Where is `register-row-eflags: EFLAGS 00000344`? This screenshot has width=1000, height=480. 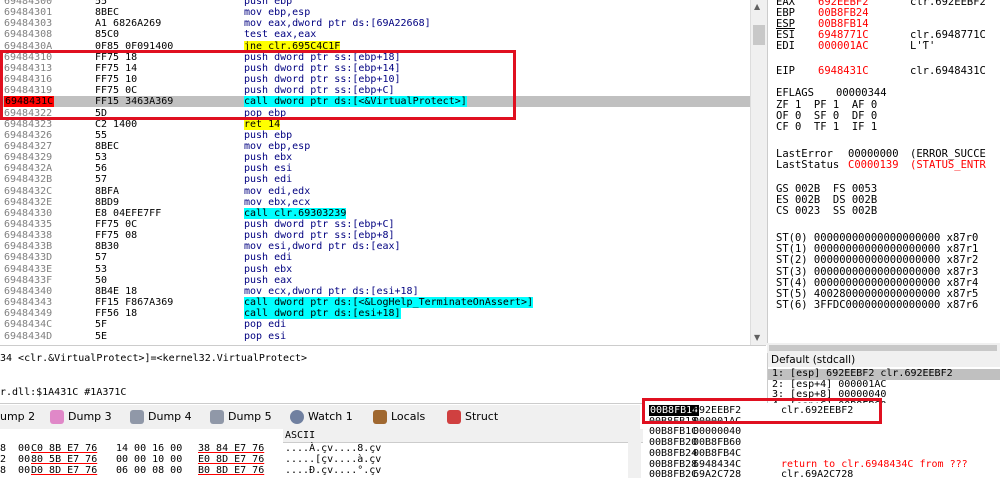 register-row-eflags: EFLAGS 00000344 is located at coordinates (852, 93).